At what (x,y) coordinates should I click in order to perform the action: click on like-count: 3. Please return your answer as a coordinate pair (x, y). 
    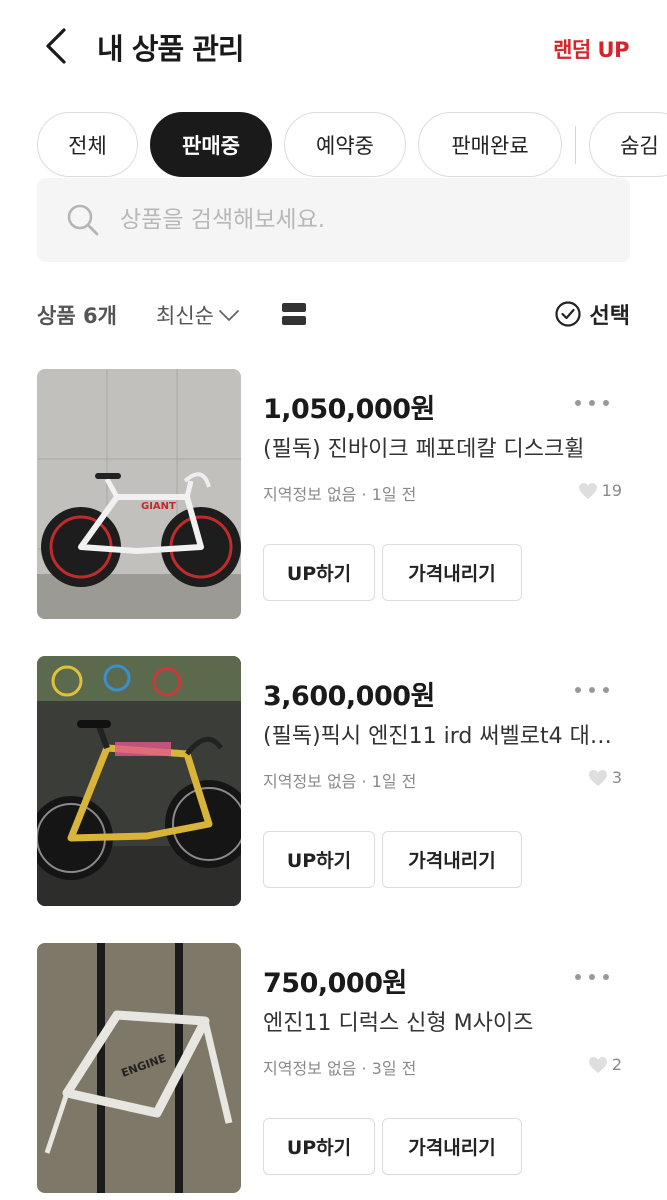
    Looking at the image, I should click on (605, 777).